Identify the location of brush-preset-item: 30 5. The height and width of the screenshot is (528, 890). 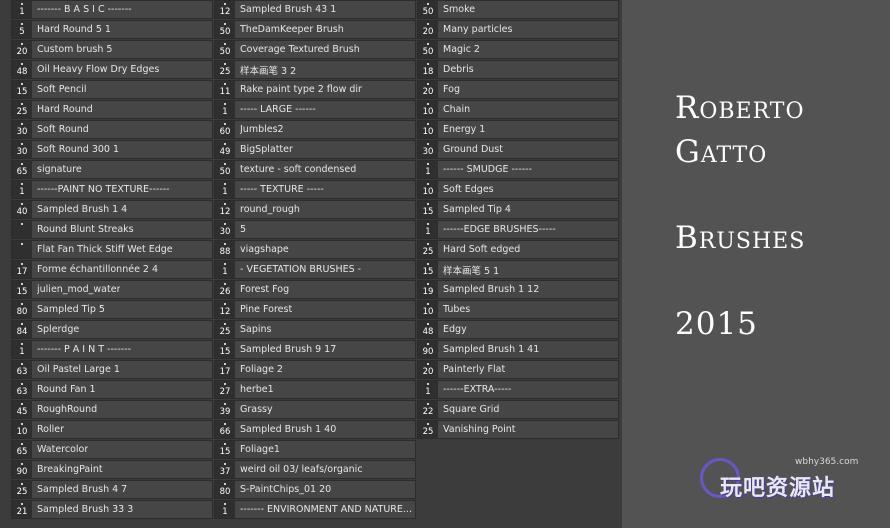
(315, 229).